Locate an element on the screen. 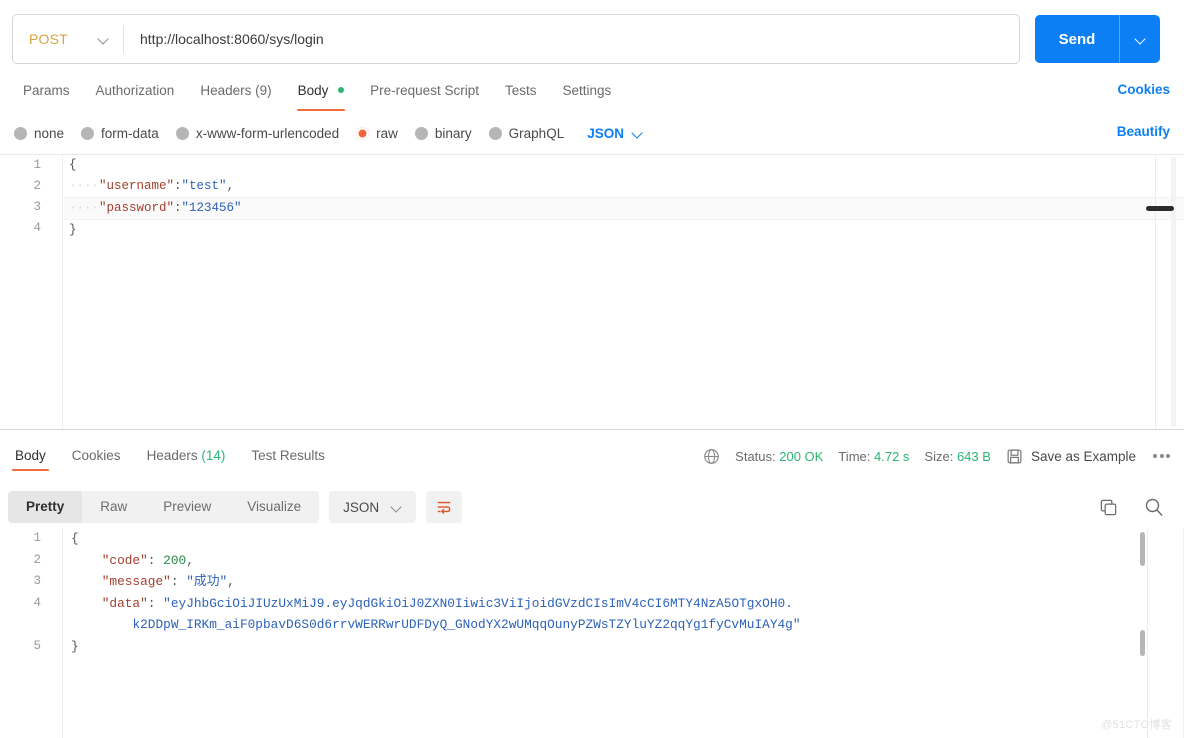  code-line: ····"username":"test", is located at coordinates (152, 186).